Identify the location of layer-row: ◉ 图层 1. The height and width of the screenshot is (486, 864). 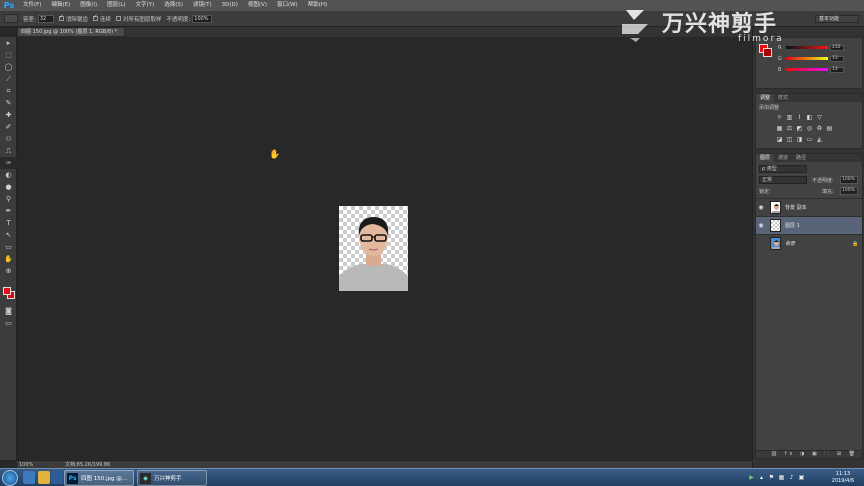
(809, 225).